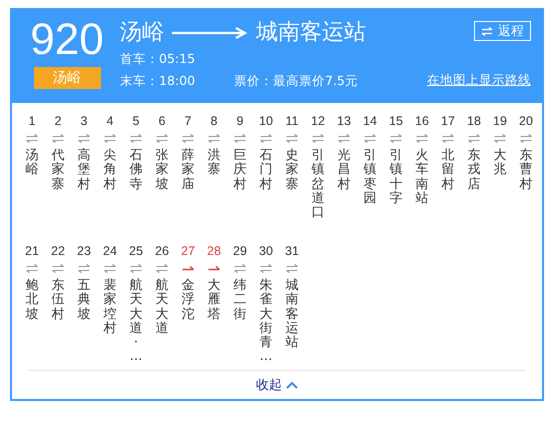  I want to click on terminal-badge: 汤峪, so click(67, 78).